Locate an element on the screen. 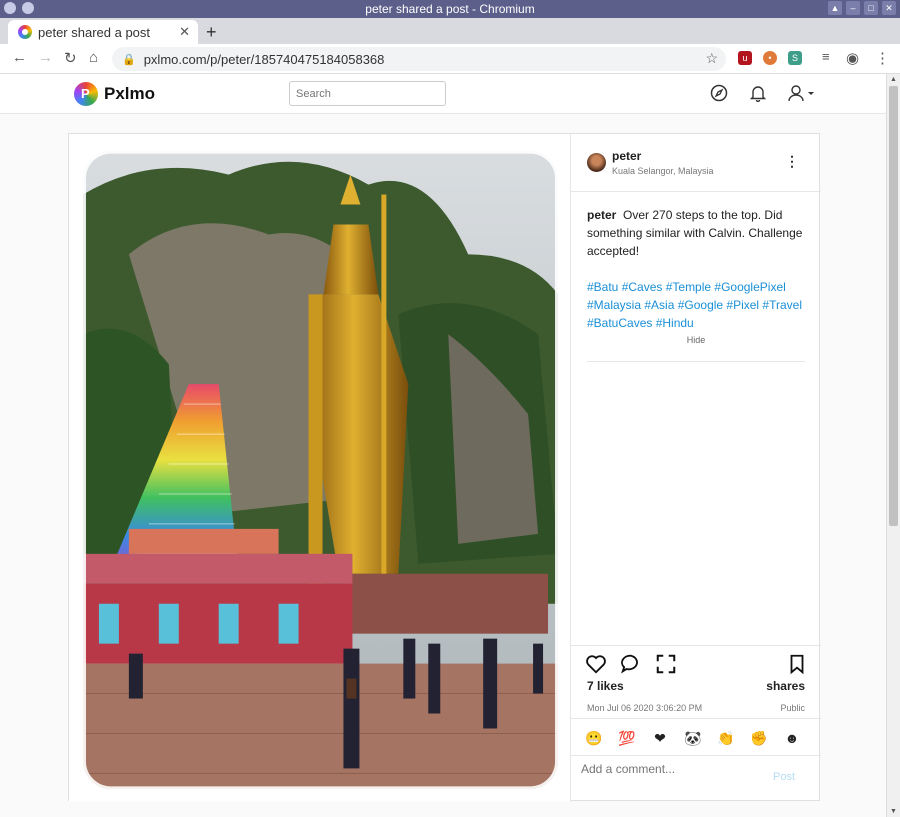  back-icon: ← is located at coordinates (19, 57).